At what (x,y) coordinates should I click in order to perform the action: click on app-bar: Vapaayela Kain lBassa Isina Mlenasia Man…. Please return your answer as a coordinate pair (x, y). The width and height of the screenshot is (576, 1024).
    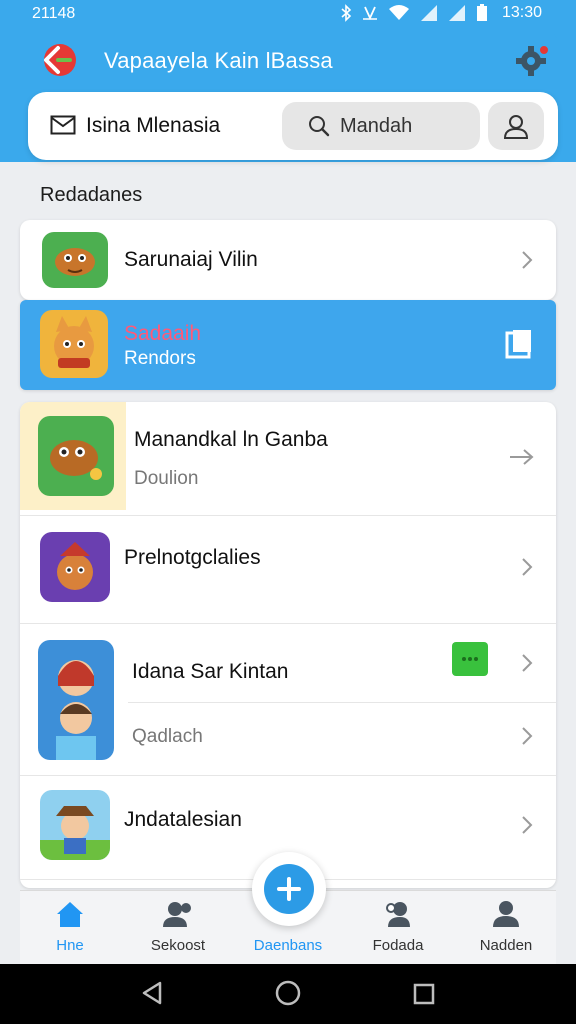
    Looking at the image, I should click on (288, 95).